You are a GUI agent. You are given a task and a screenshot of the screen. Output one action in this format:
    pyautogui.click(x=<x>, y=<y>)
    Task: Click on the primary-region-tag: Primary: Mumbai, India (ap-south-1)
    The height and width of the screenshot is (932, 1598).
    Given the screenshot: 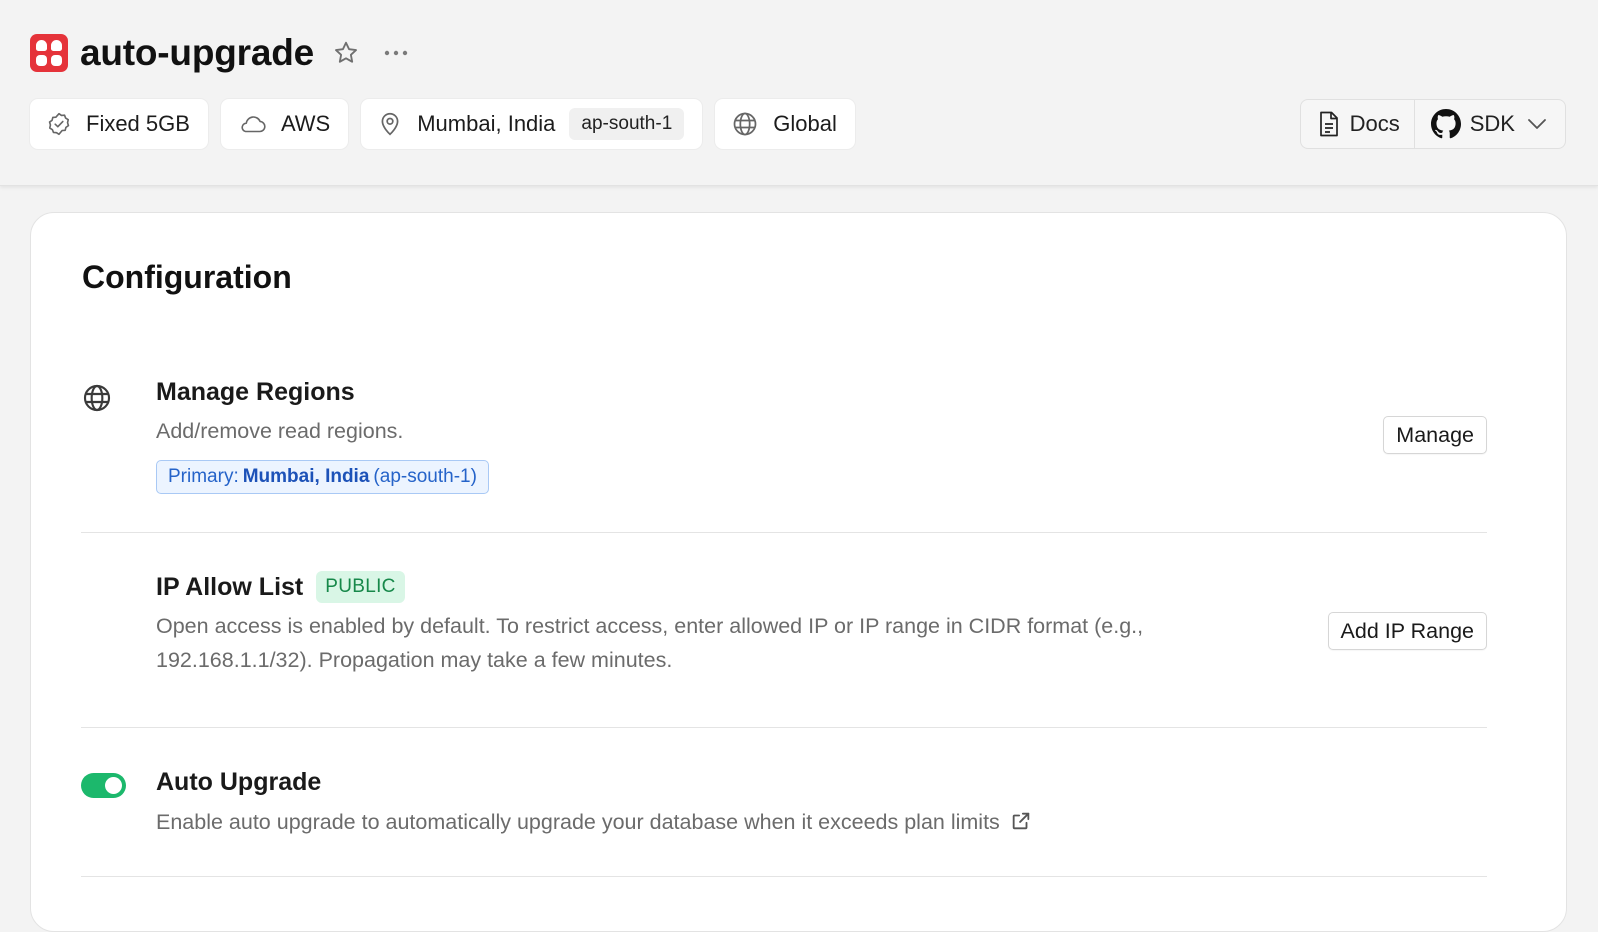 What is the action you would take?
    pyautogui.click(x=322, y=477)
    